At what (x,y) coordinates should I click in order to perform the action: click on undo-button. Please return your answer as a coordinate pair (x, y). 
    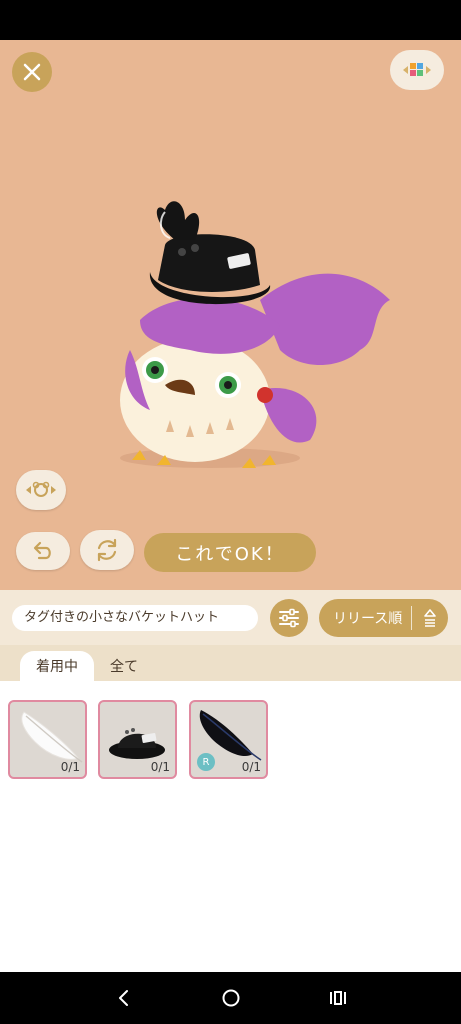
    Looking at the image, I should click on (43, 551).